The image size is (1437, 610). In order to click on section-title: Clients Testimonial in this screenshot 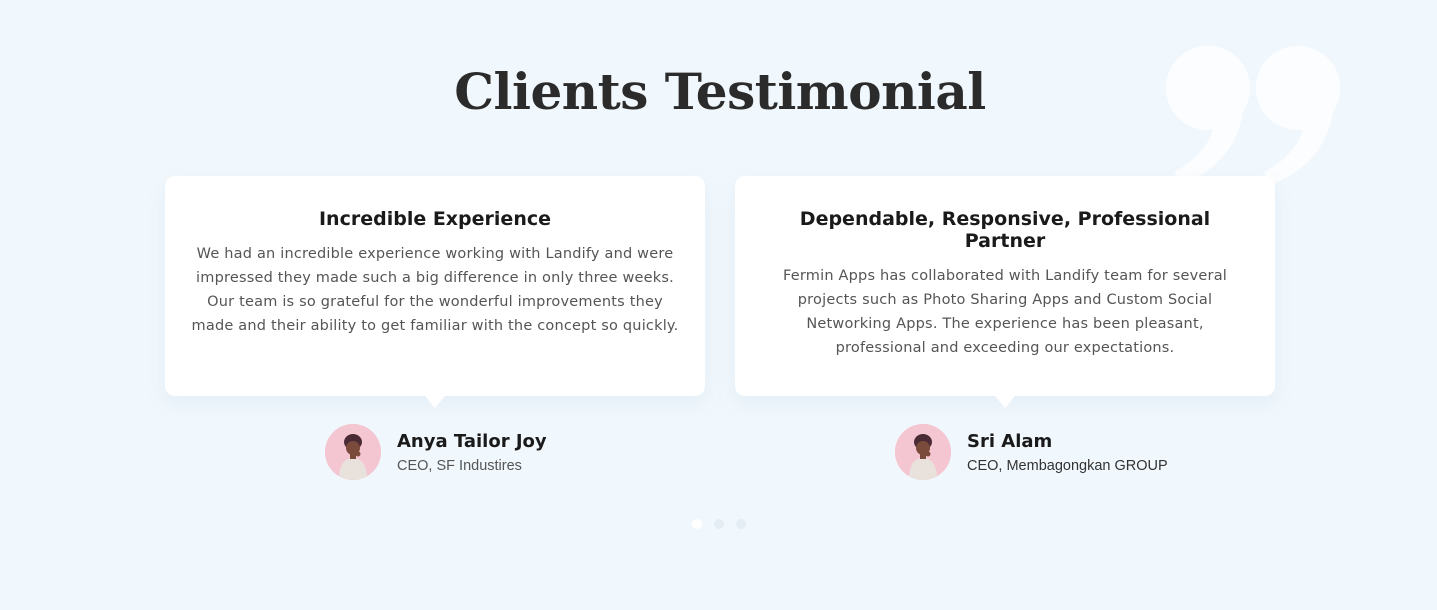, I will do `click(720, 91)`.